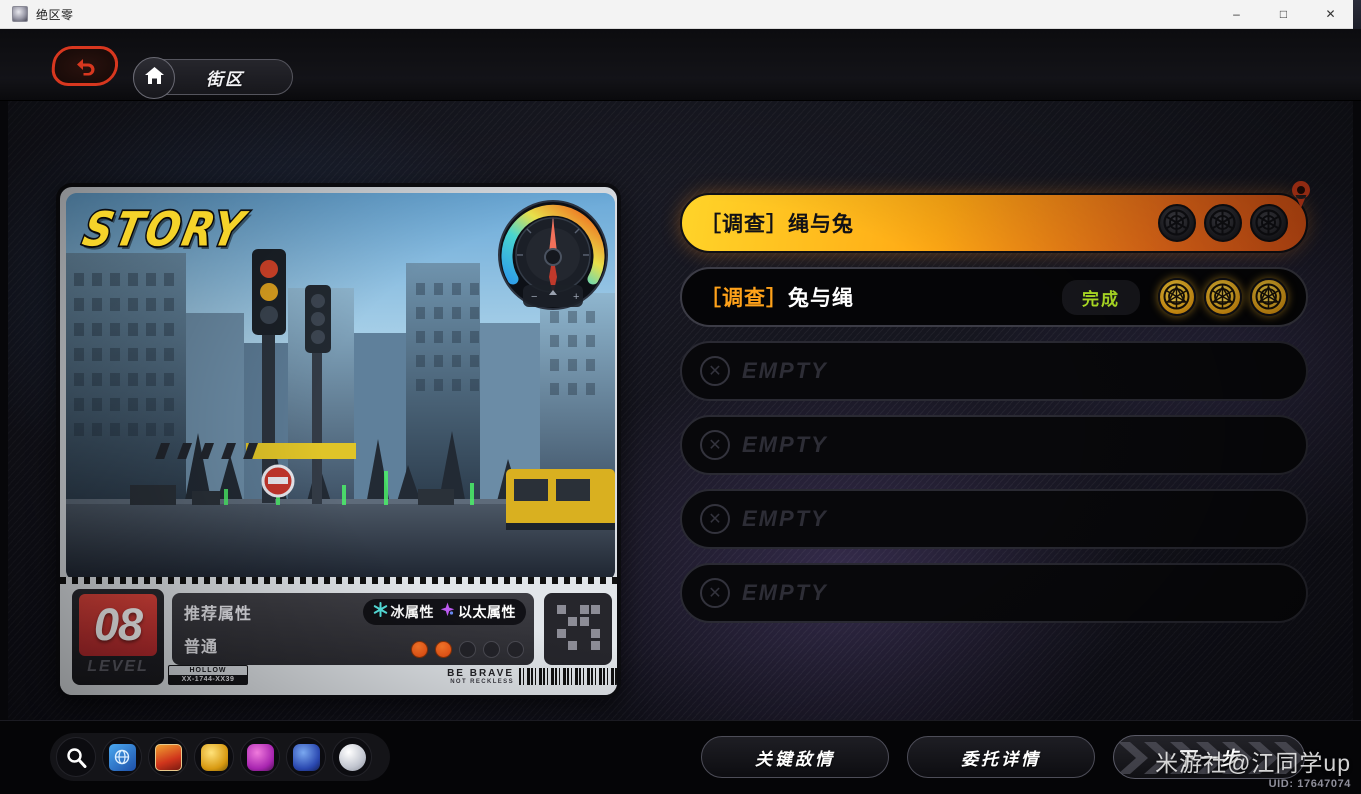 The image size is (1361, 794). What do you see at coordinates (1101, 297) in the screenshot?
I see `status-badge: 完成` at bounding box center [1101, 297].